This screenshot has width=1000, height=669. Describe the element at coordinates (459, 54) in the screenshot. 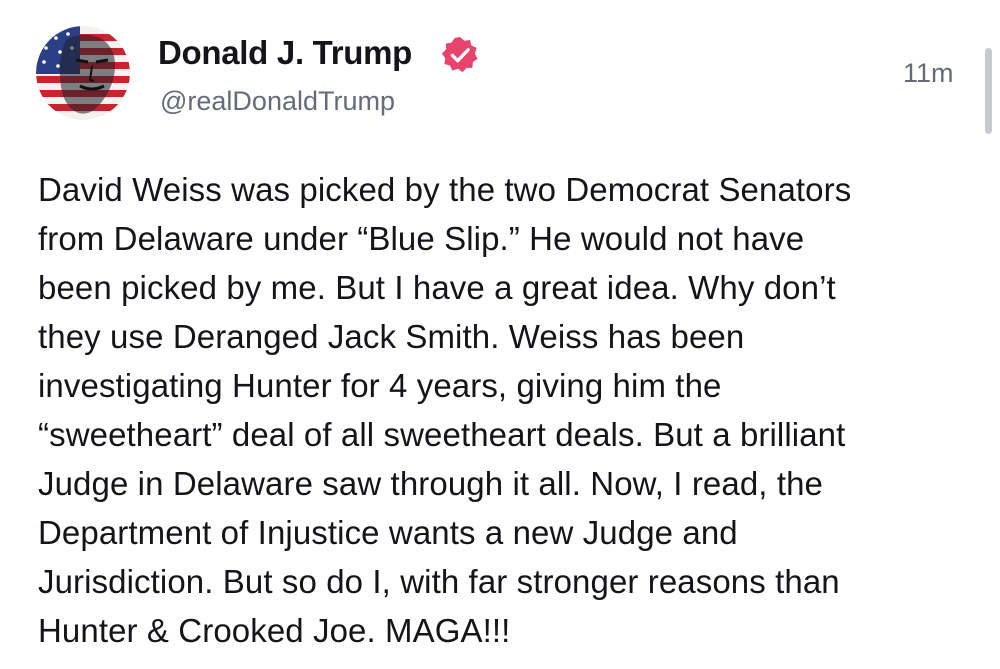

I see `verified-badge-icon` at that location.